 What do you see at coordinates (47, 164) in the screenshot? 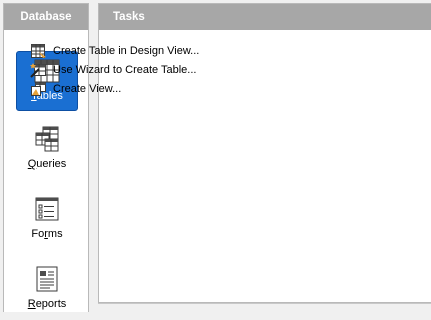
I see `nav-item-queries-label: Queries` at bounding box center [47, 164].